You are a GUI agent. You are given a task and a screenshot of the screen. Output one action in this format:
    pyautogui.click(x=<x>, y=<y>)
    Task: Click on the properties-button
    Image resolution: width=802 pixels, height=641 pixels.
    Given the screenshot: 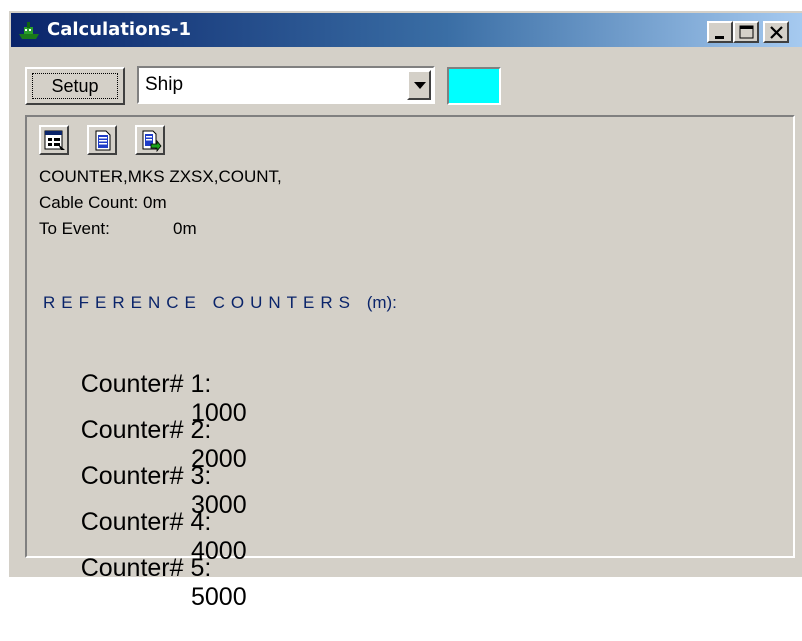 What is the action you would take?
    pyautogui.click(x=54, y=140)
    